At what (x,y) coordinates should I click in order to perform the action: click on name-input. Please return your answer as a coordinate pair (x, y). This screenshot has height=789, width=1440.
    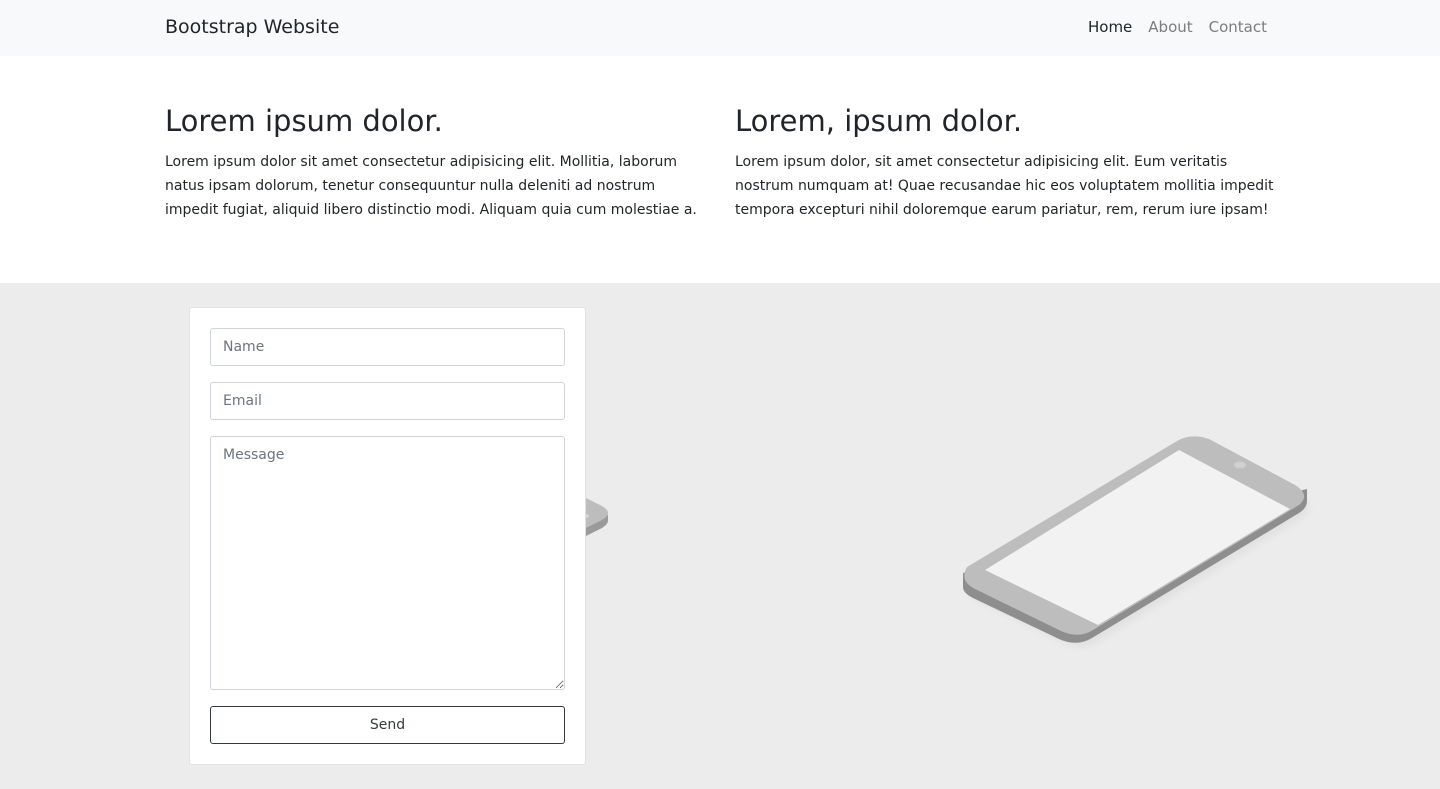
    Looking at the image, I should click on (387, 347).